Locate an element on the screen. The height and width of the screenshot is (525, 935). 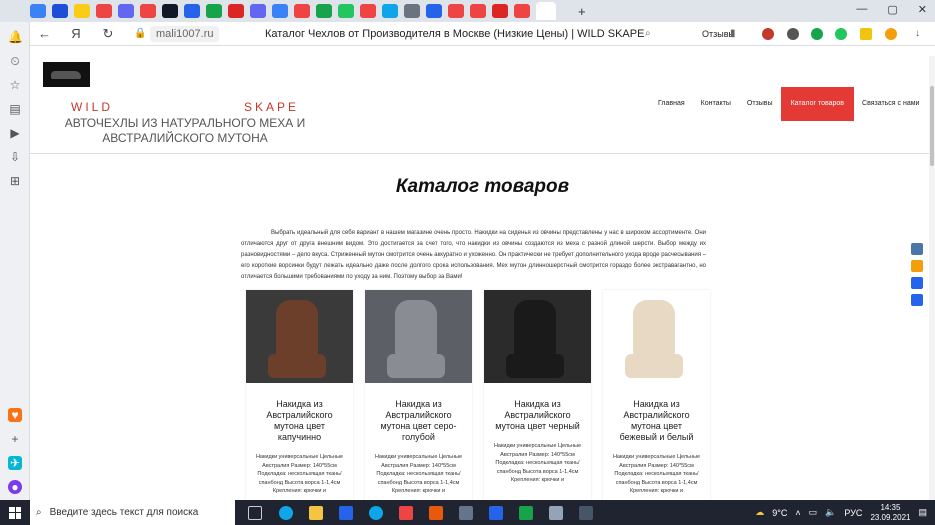
star-icon is located at coordinates (917, 283).